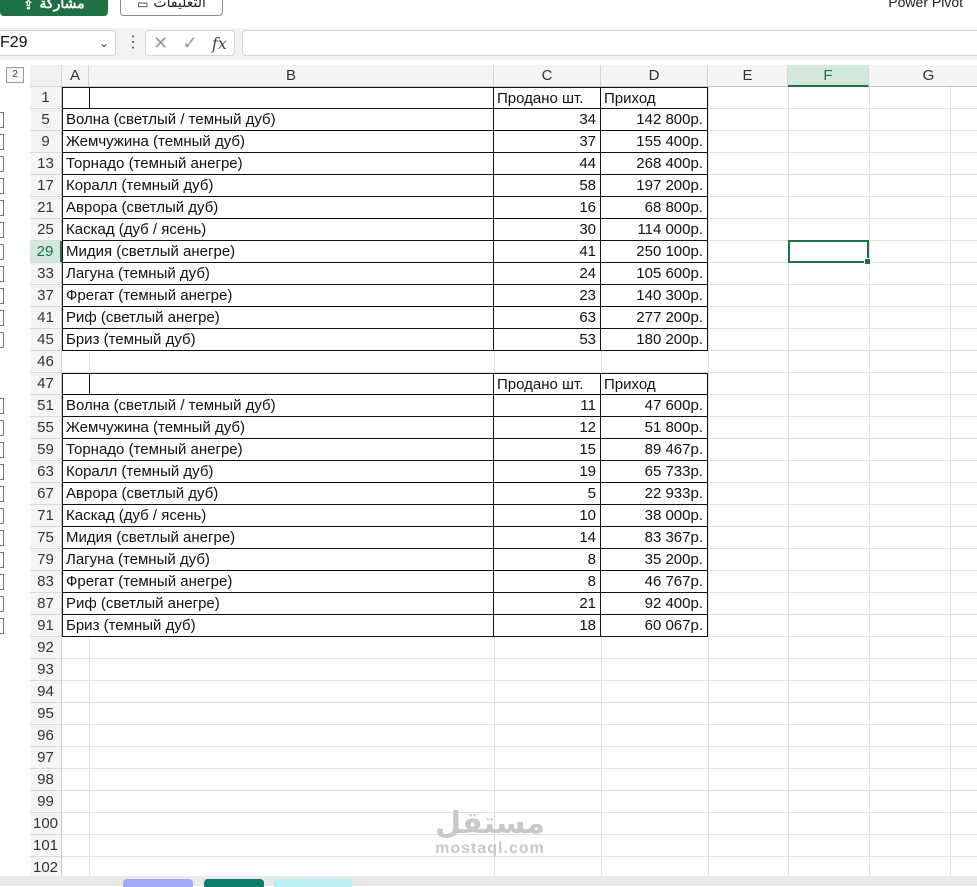 The image size is (977, 887). I want to click on row-header-92: 92, so click(46, 648).